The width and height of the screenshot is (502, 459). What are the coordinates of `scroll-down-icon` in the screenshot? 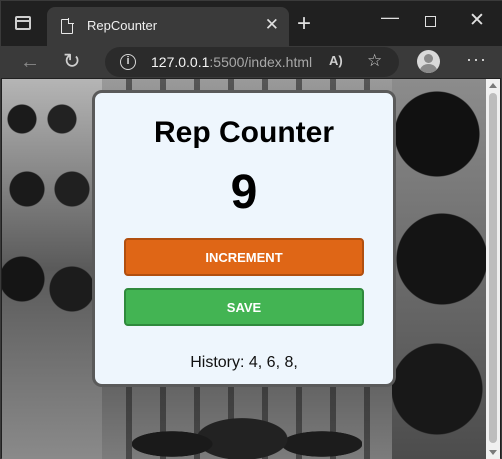 It's located at (493, 452).